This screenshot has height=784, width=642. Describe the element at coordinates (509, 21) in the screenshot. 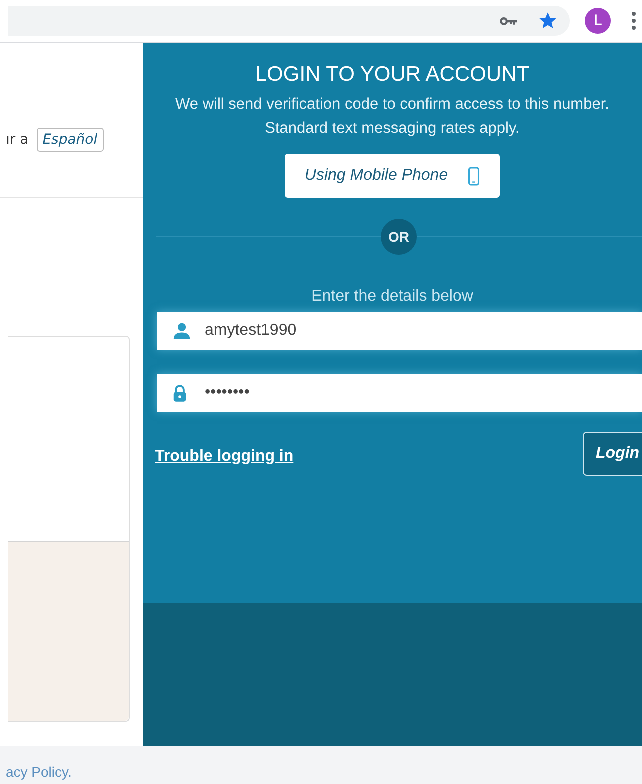

I see `key-icon` at that location.